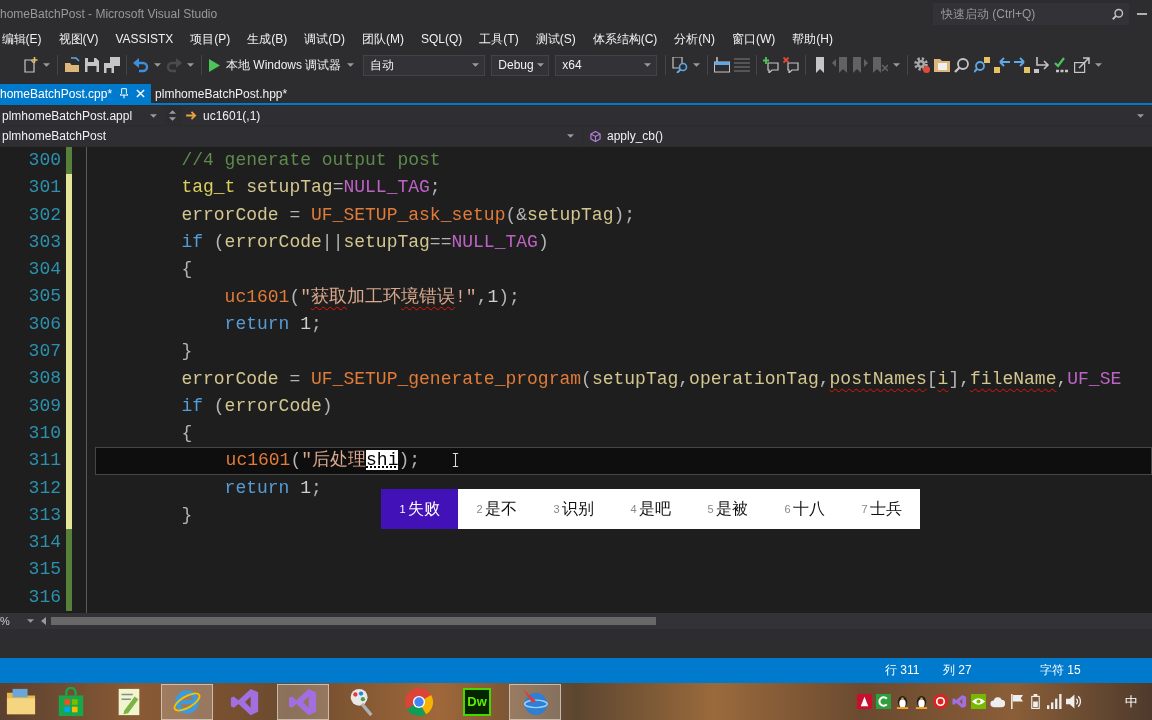 The image size is (1152, 720). I want to click on comment-add-icon, so click(771, 65).